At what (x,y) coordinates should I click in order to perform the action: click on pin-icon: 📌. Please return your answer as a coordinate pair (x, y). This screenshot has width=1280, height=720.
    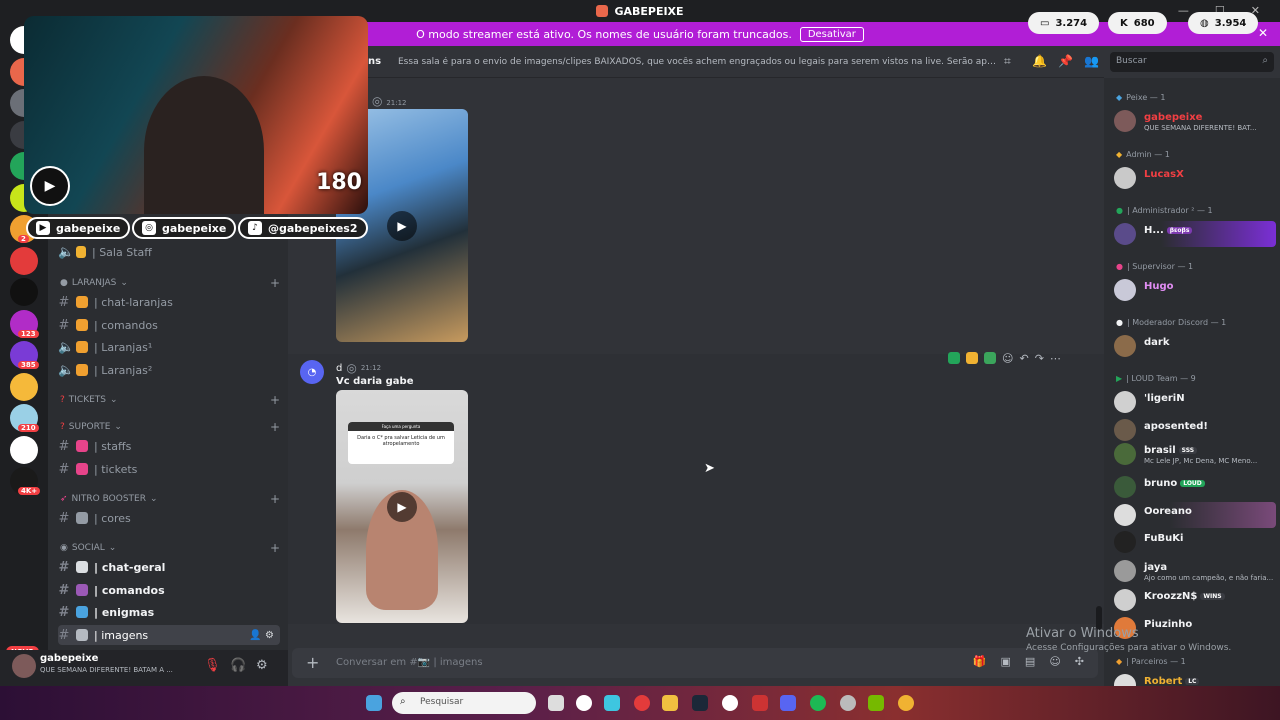
    Looking at the image, I should click on (1065, 61).